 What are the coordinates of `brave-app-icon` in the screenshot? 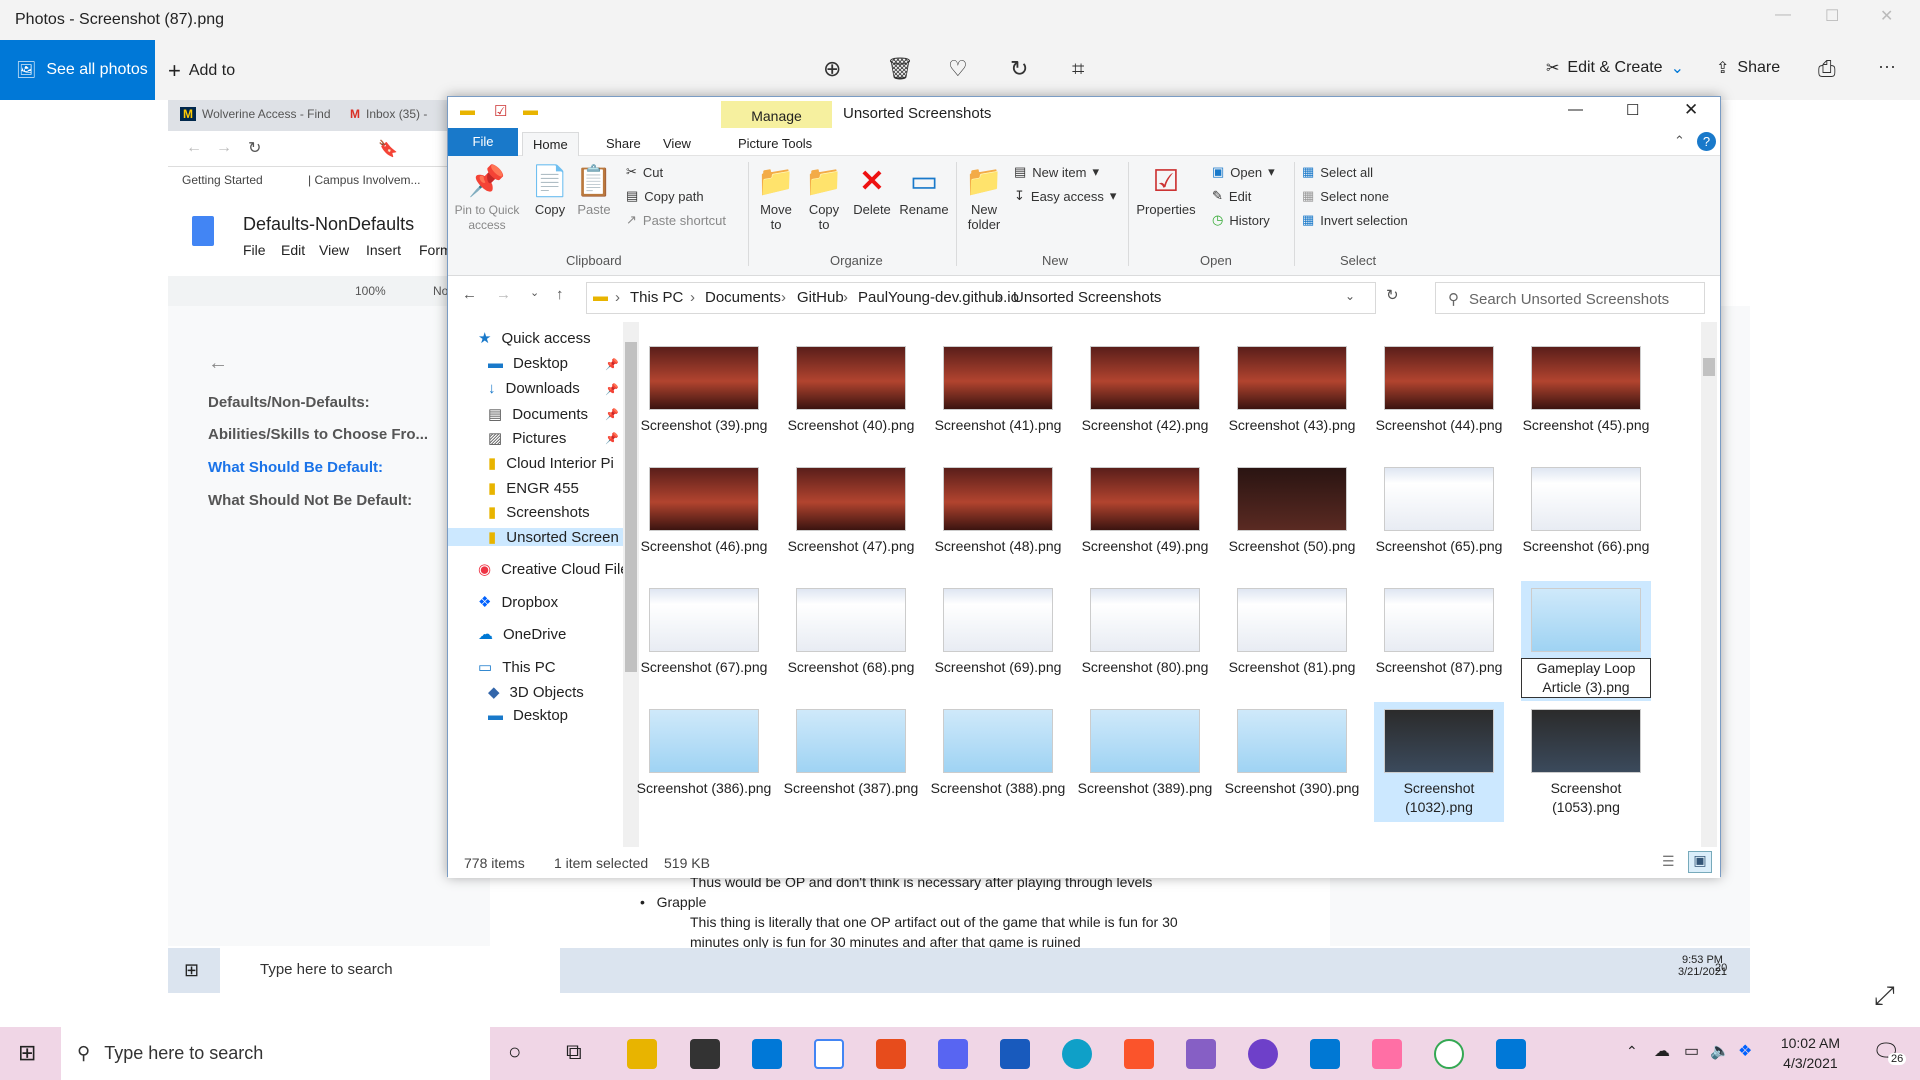 It's located at (1139, 1054).